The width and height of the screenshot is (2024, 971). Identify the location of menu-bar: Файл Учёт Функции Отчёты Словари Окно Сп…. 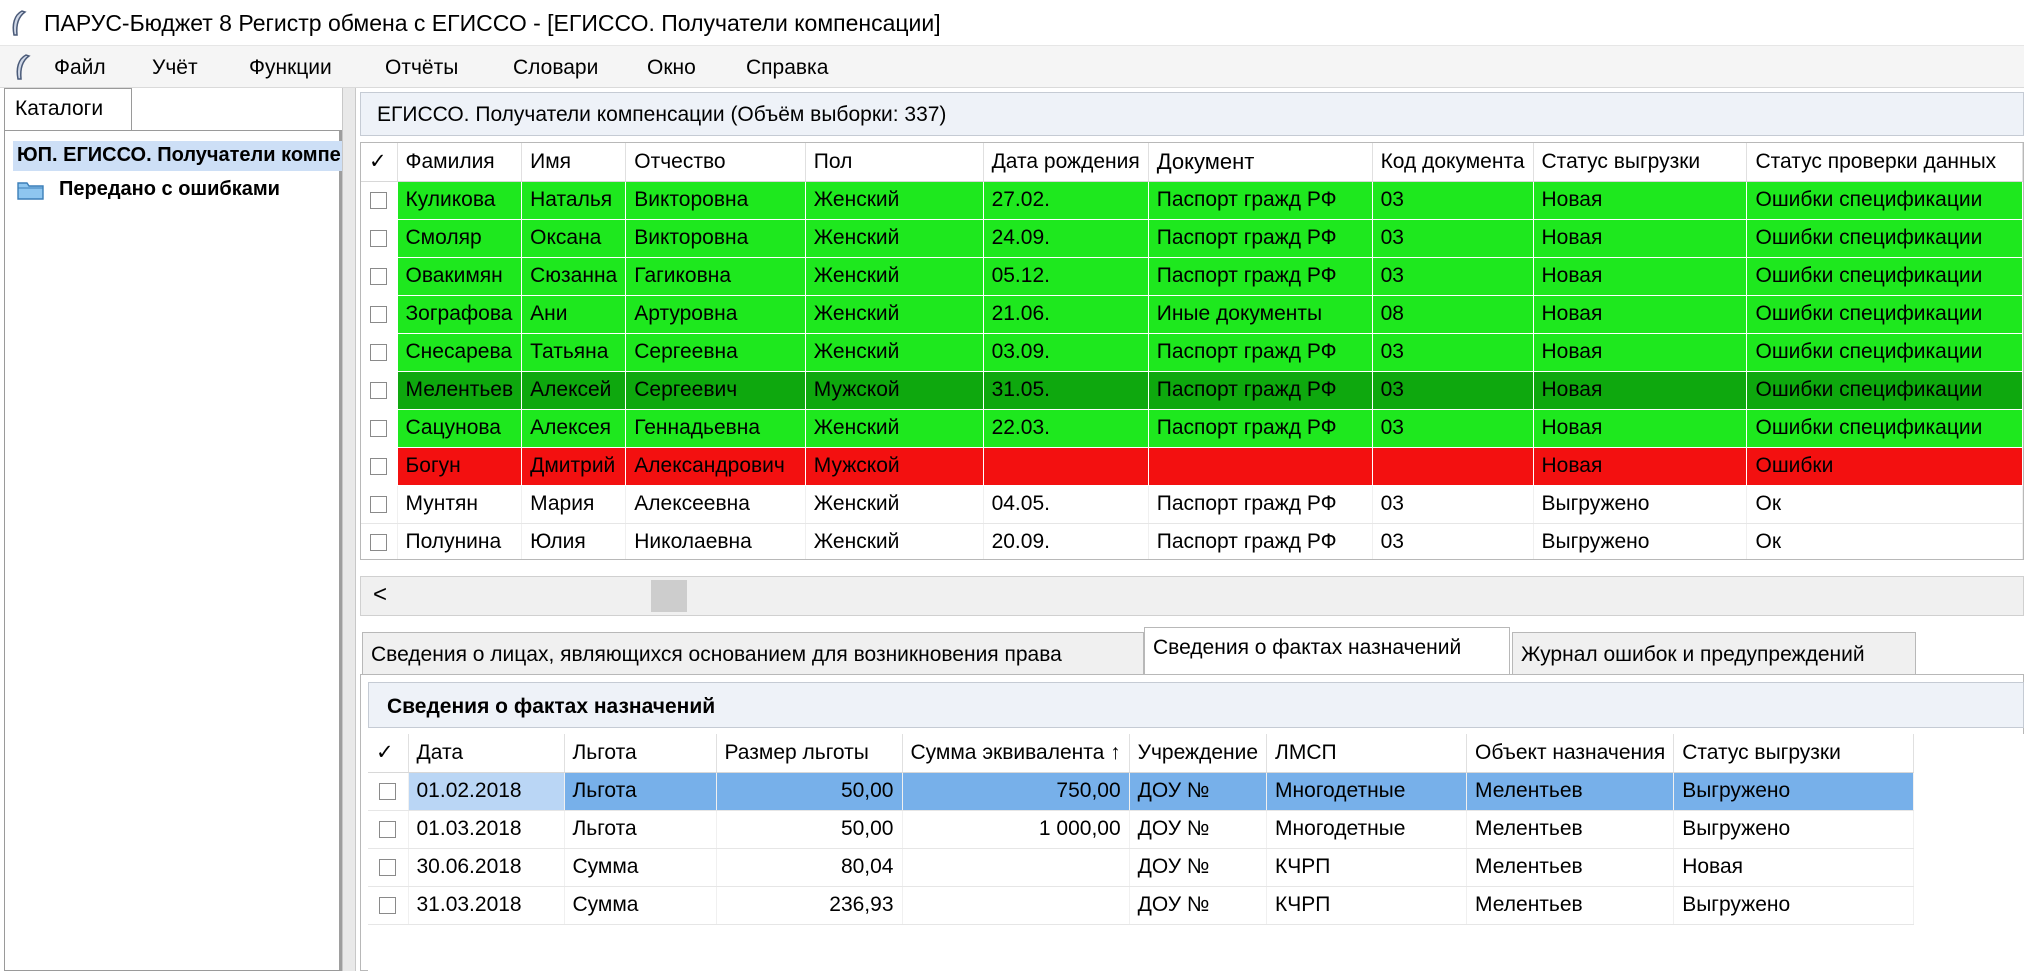
(1012, 67).